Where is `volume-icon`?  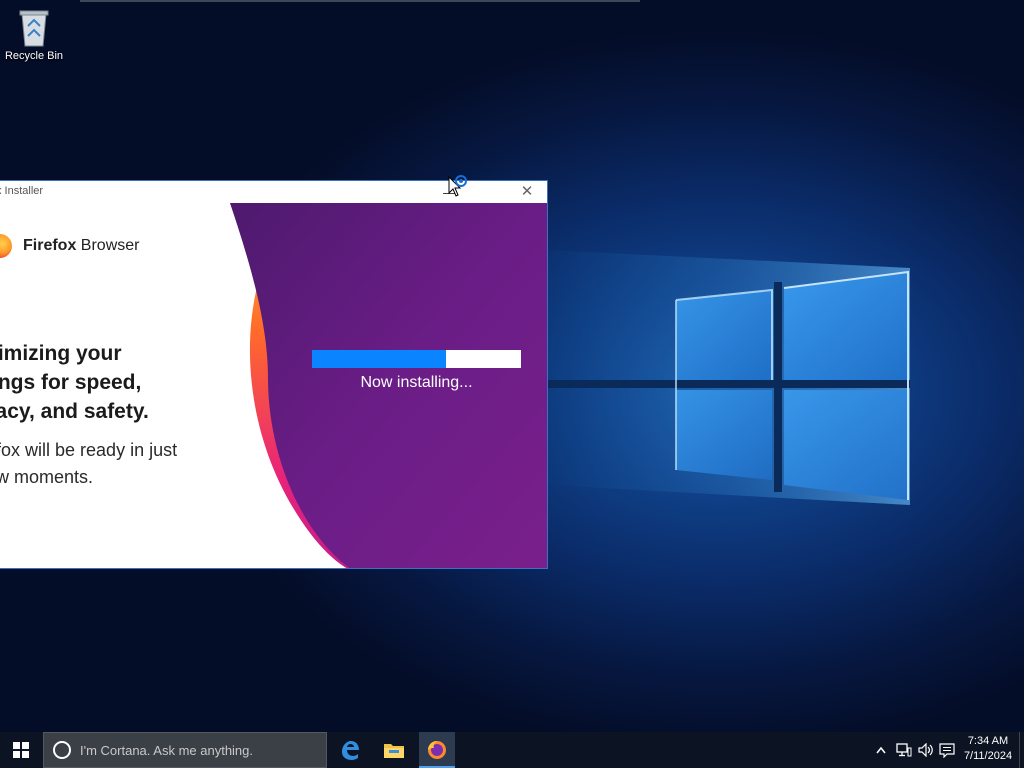
volume-icon is located at coordinates (925, 750).